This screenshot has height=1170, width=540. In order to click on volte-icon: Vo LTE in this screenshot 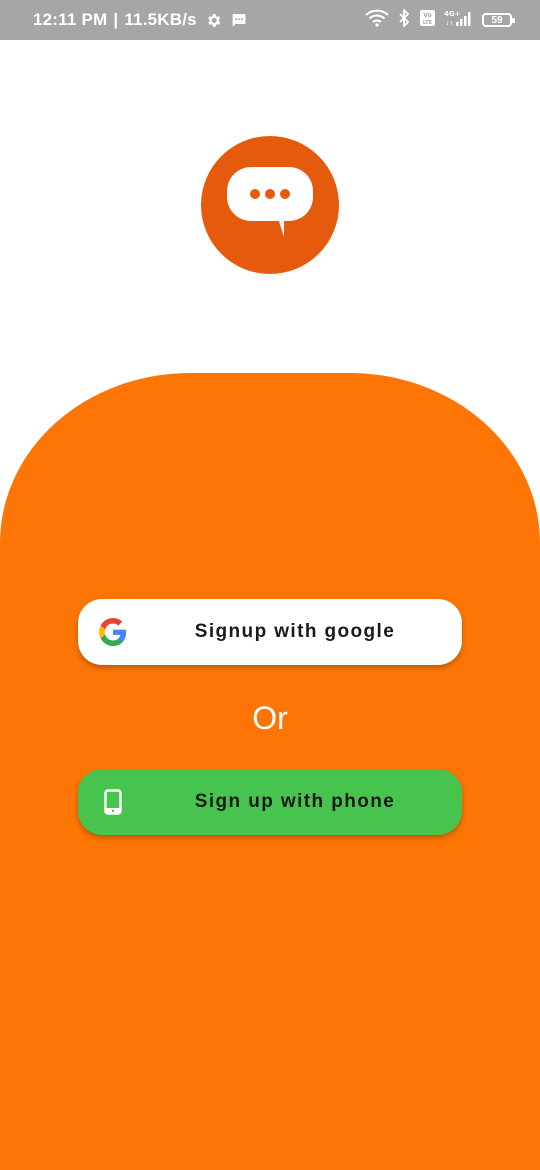, I will do `click(427, 20)`.